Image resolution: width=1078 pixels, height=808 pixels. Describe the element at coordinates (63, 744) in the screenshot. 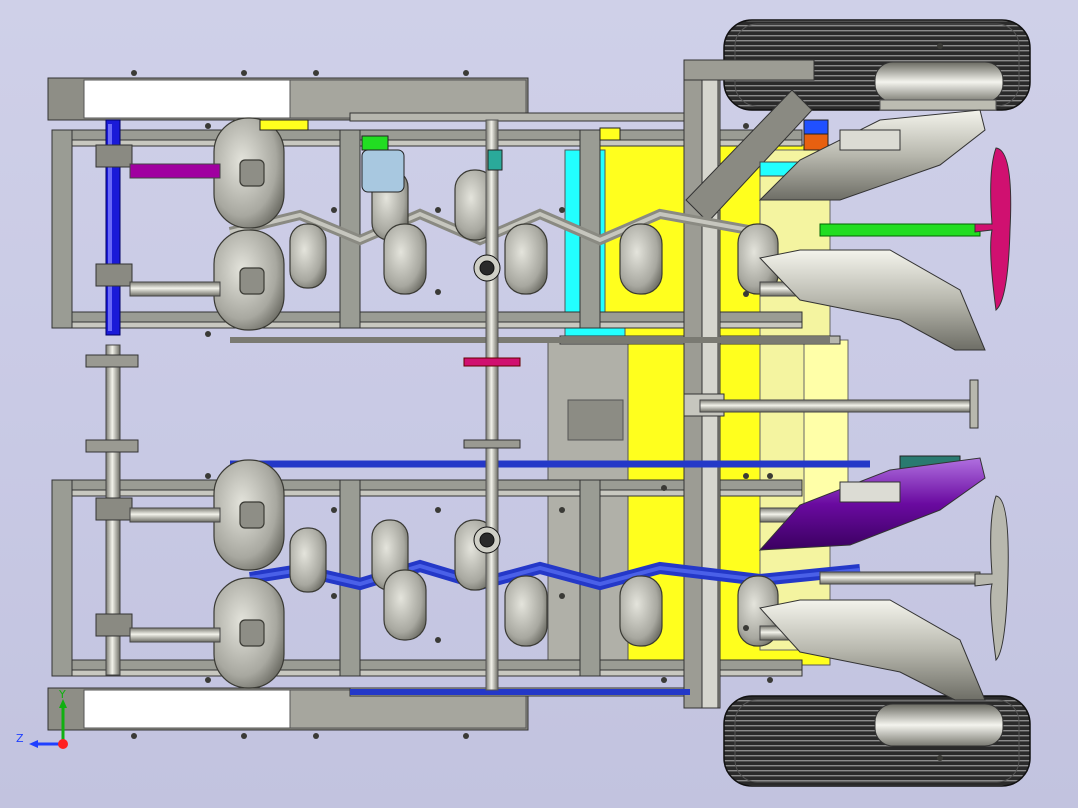

I see `x-axis-dot` at that location.